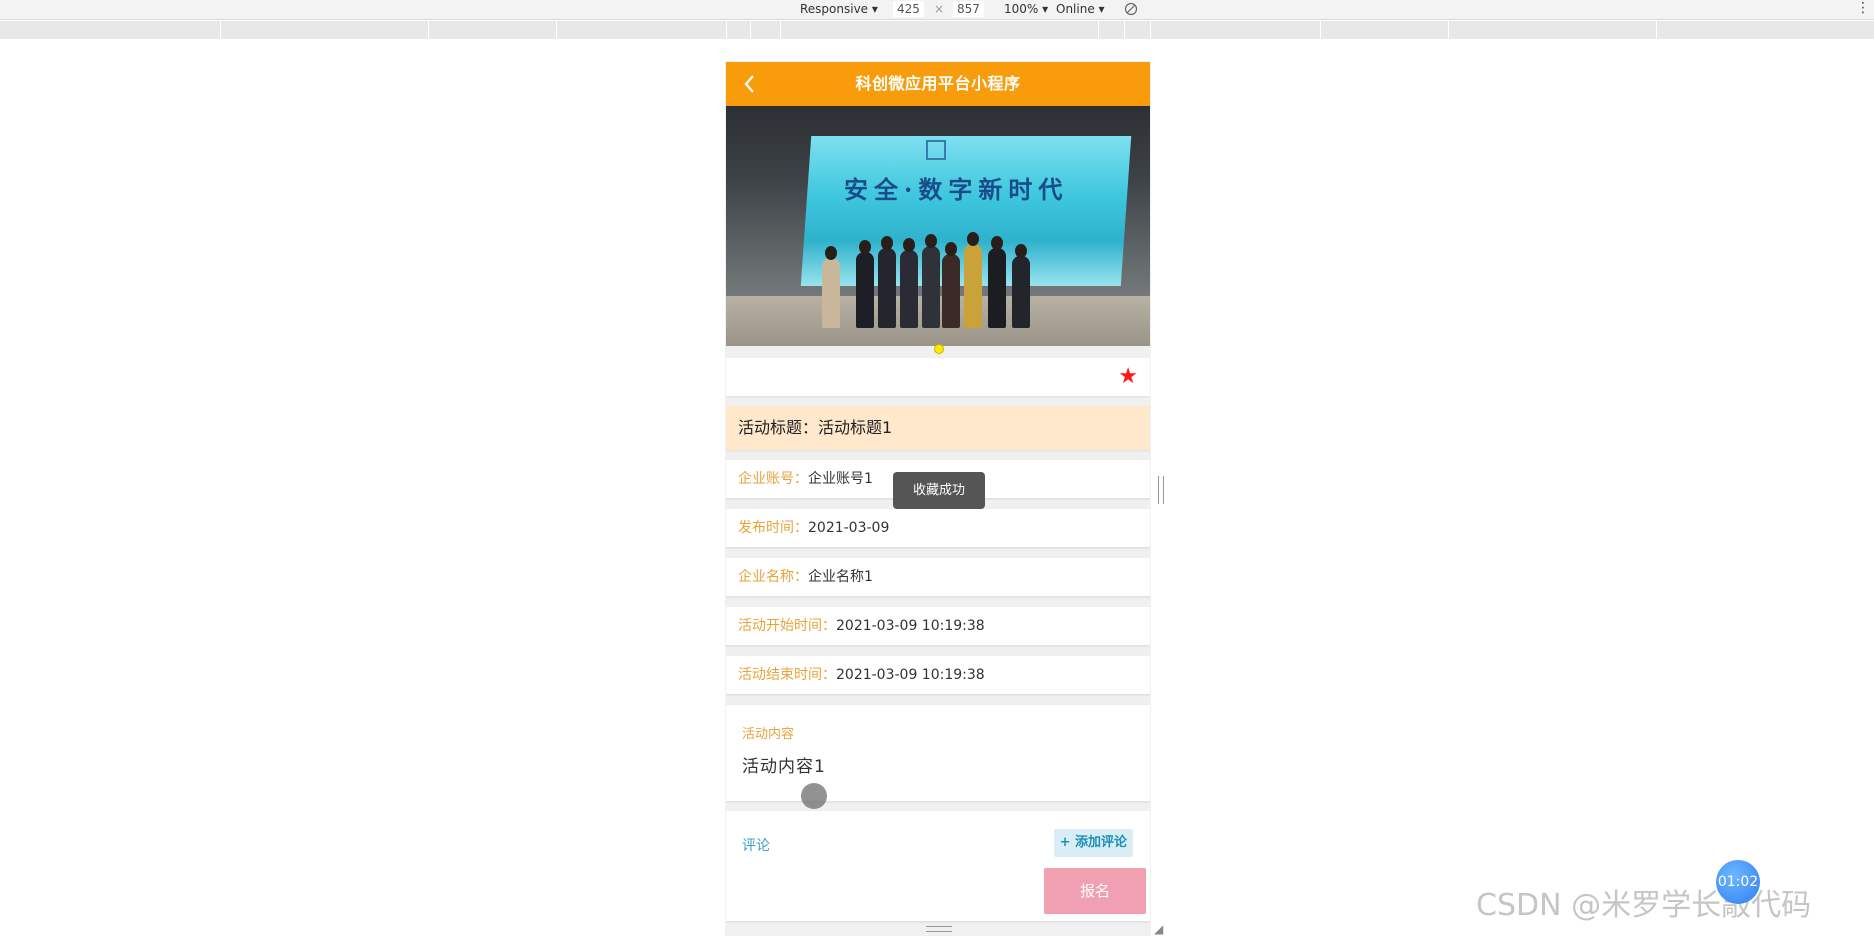 The image size is (1874, 936). I want to click on viewport-resize-handle-bottom, so click(939, 929).